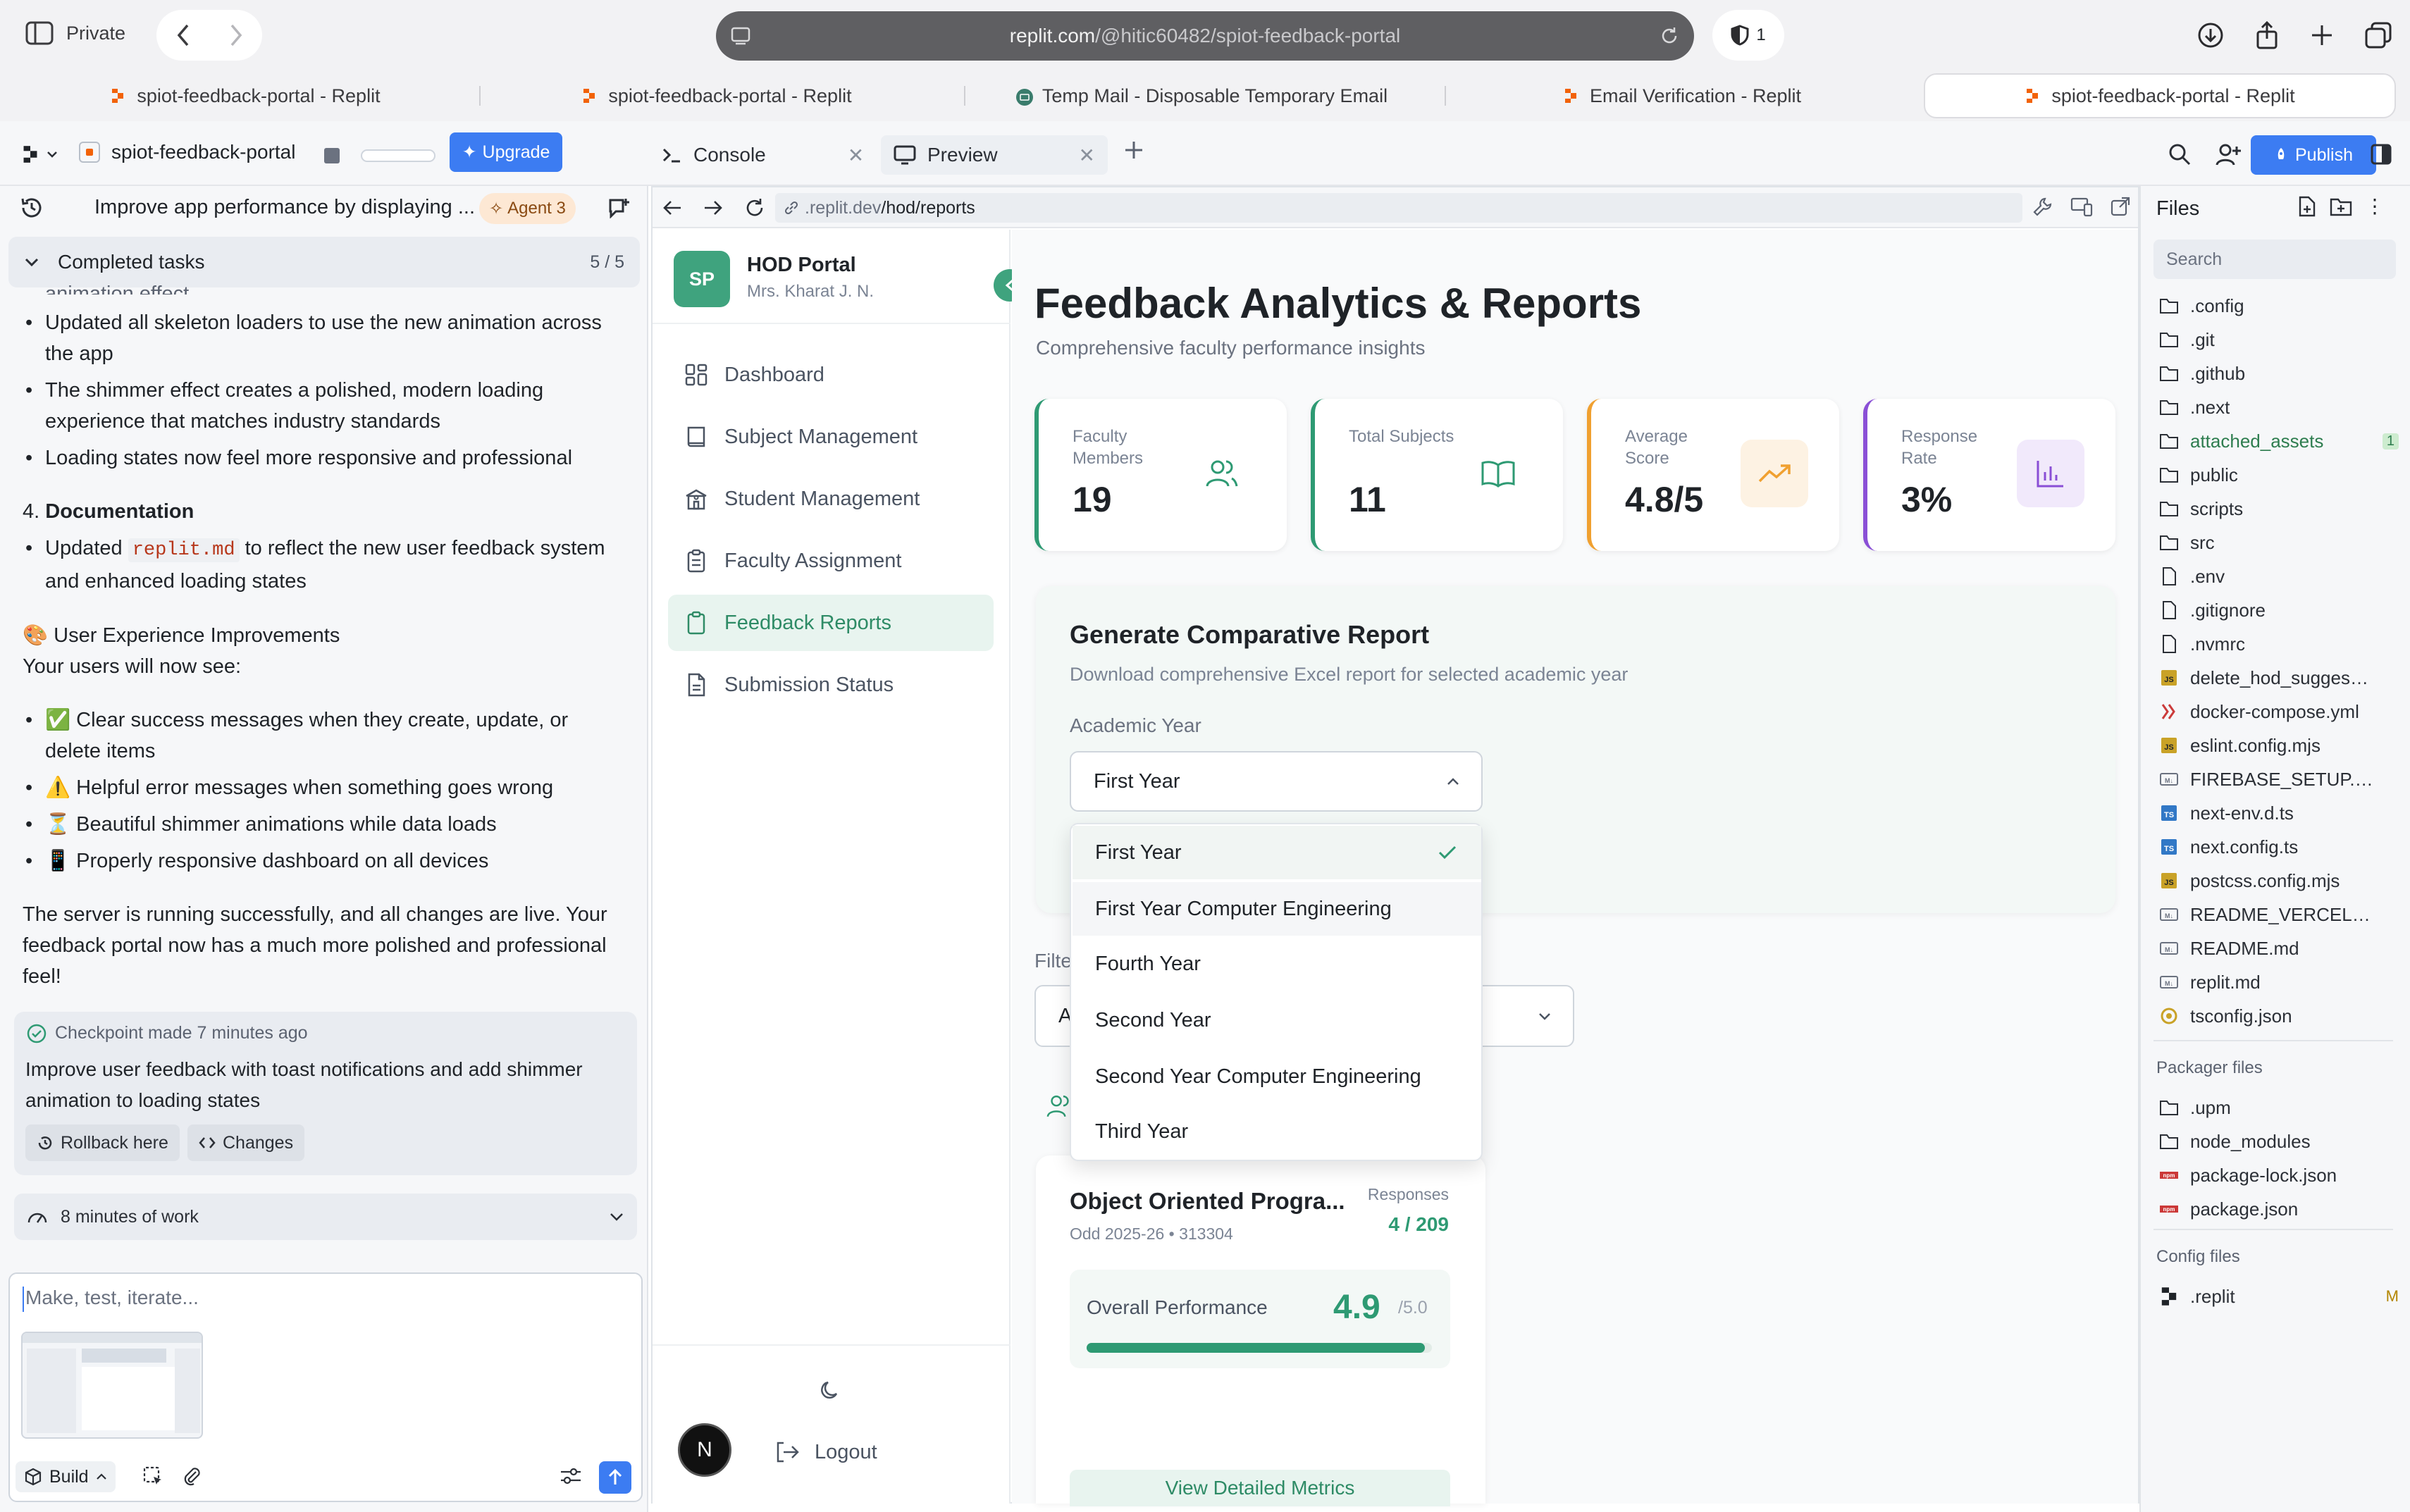 This screenshot has width=2410, height=1512. Describe the element at coordinates (832, 323) in the screenshot. I see `divider` at that location.